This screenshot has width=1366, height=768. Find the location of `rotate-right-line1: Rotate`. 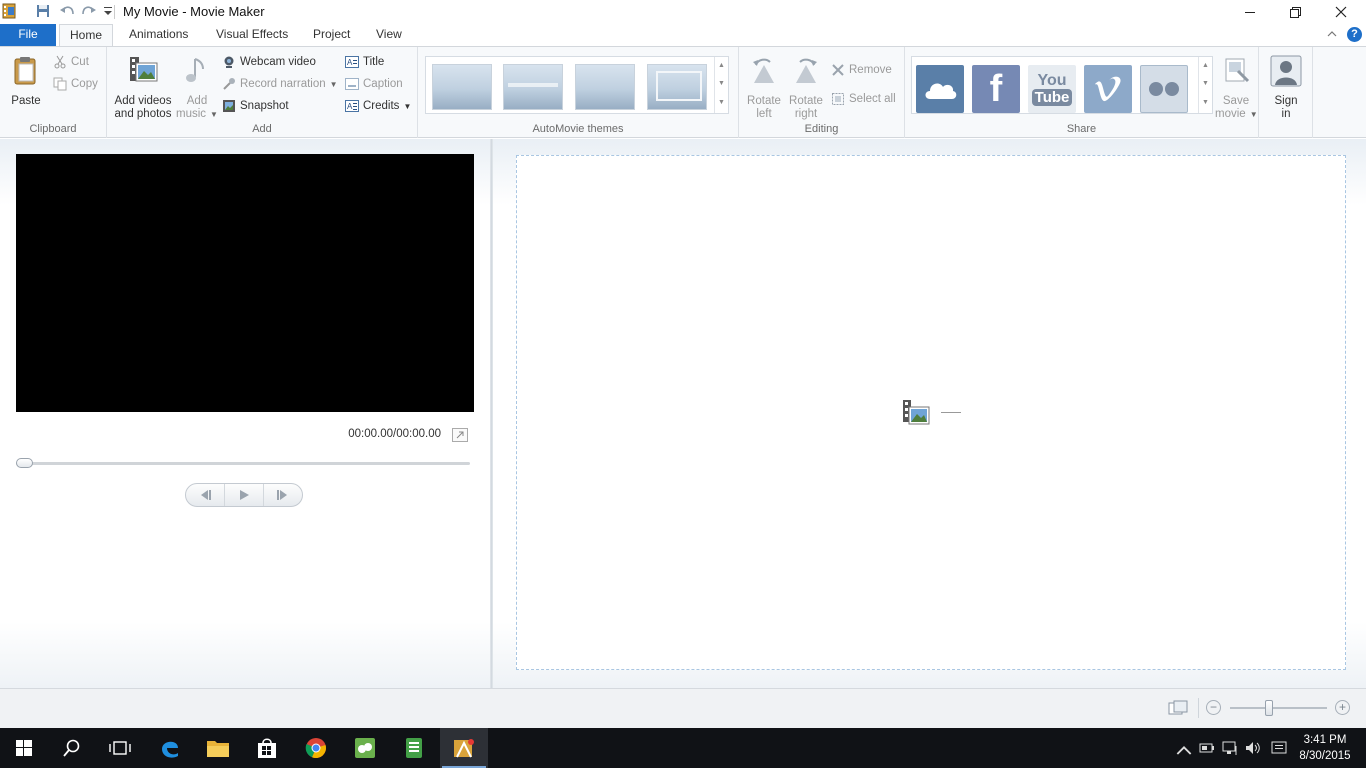

rotate-right-line1: Rotate is located at coordinates (806, 101).